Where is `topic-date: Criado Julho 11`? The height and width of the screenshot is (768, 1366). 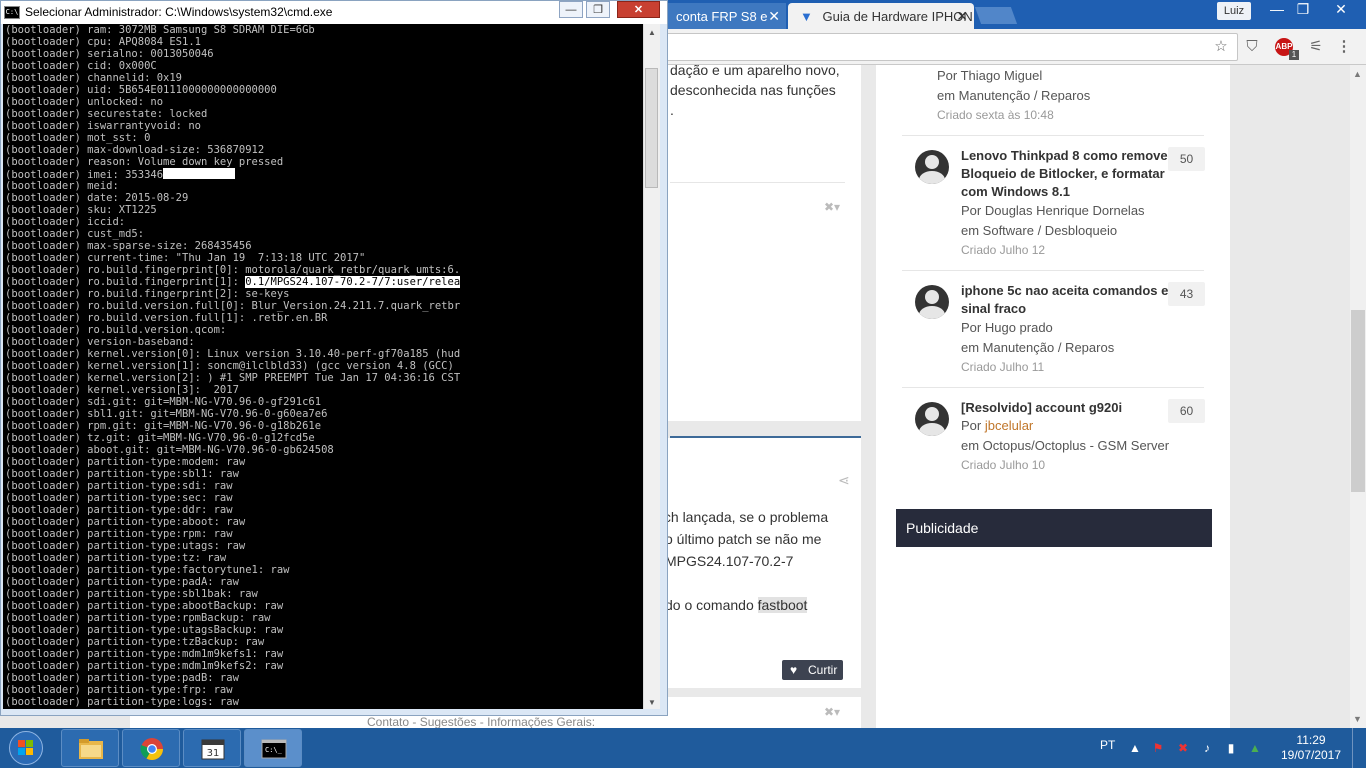 topic-date: Criado Julho 11 is located at coordinates (1003, 367).